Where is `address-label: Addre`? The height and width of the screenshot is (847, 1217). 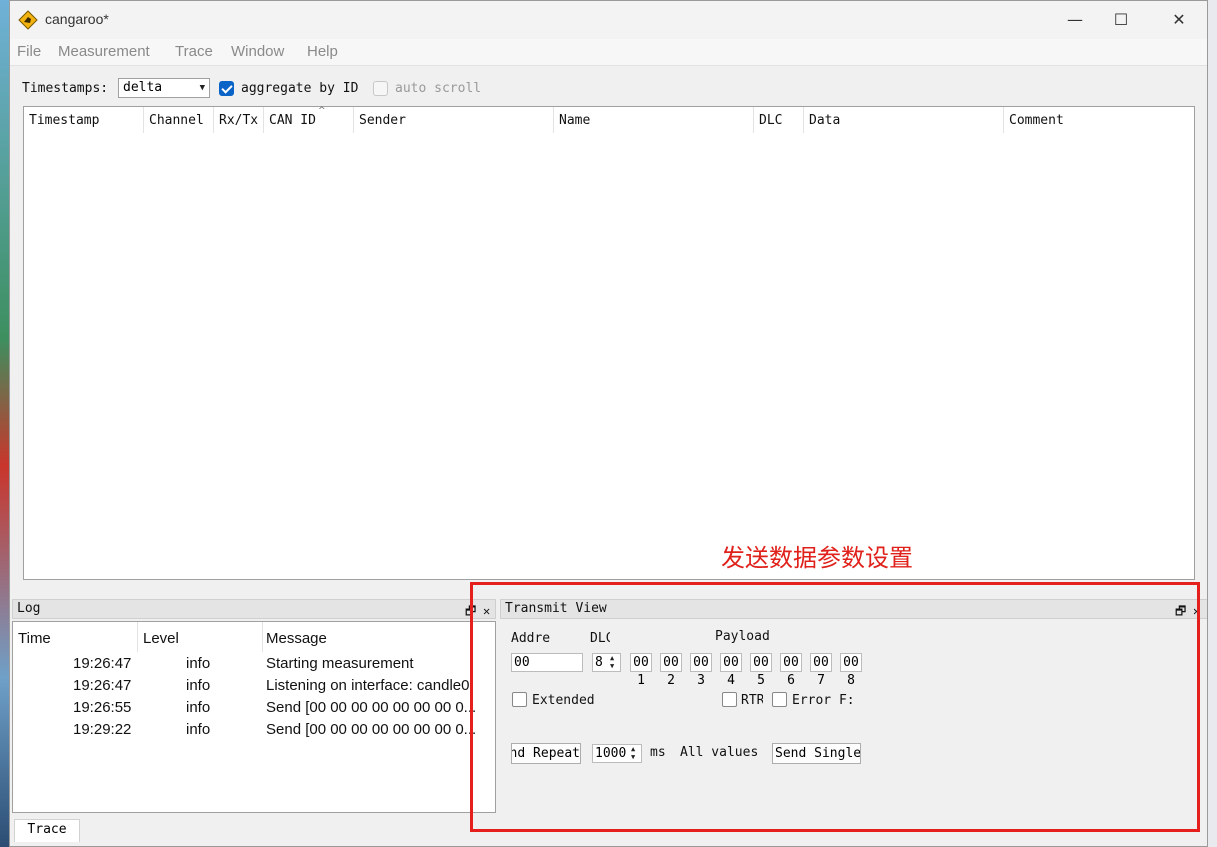
address-label: Addre is located at coordinates (531, 638).